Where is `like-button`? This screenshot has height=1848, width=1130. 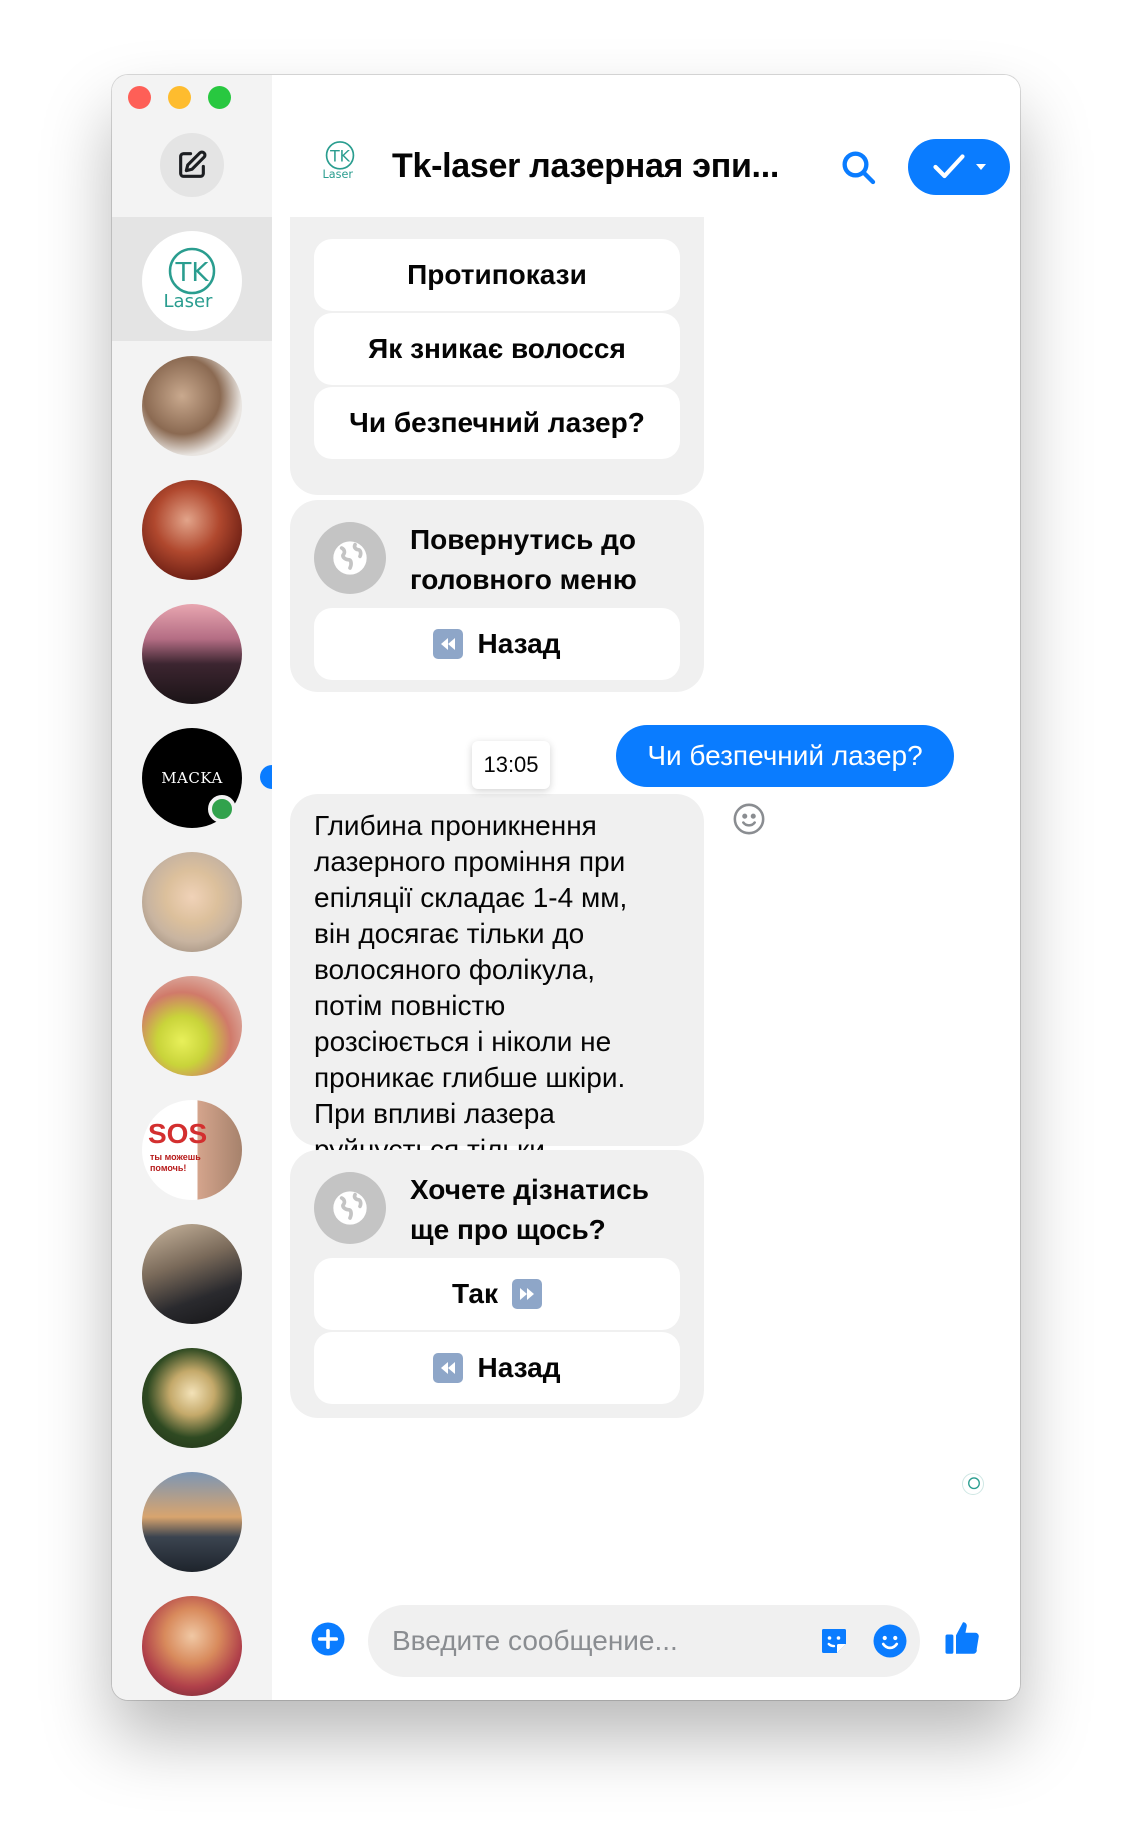
like-button is located at coordinates (963, 1638).